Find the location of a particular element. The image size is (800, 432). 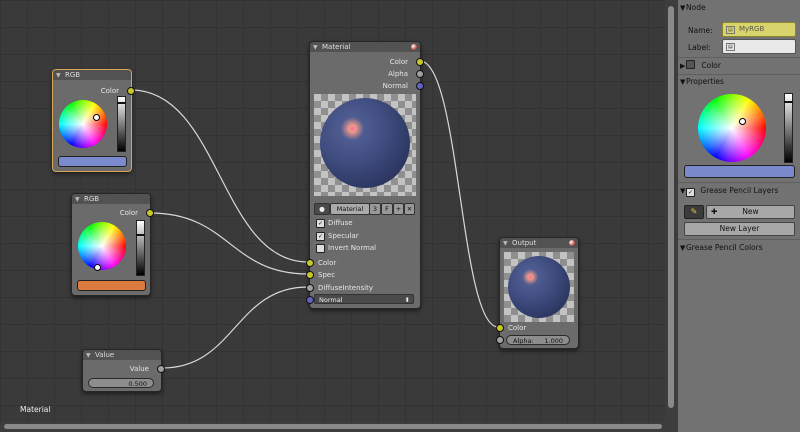

alpha-field-value: 1.000 is located at coordinates (553, 341).